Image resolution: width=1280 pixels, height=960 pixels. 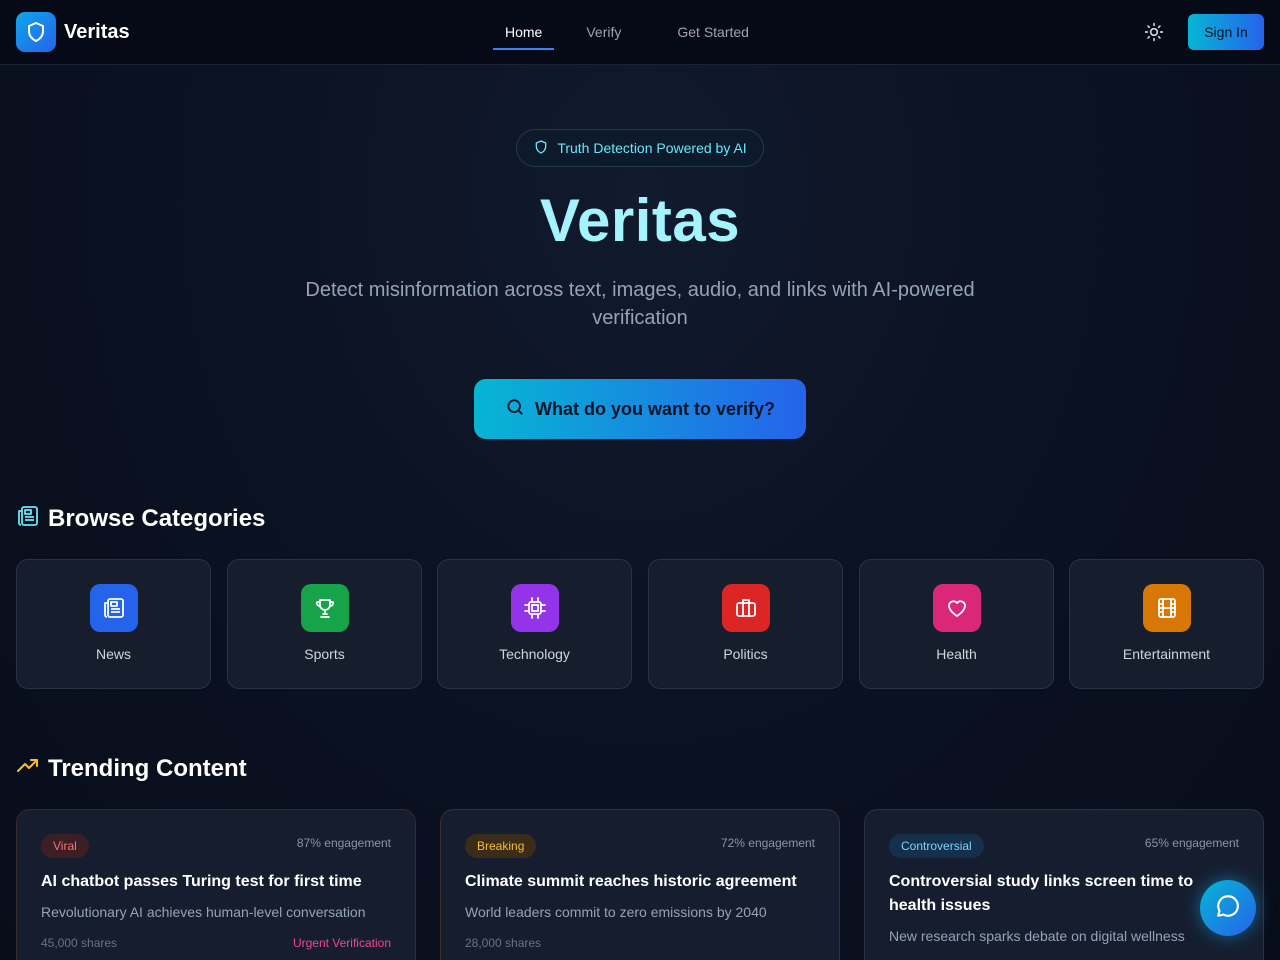 I want to click on status-badge: Viral, so click(x=65, y=846).